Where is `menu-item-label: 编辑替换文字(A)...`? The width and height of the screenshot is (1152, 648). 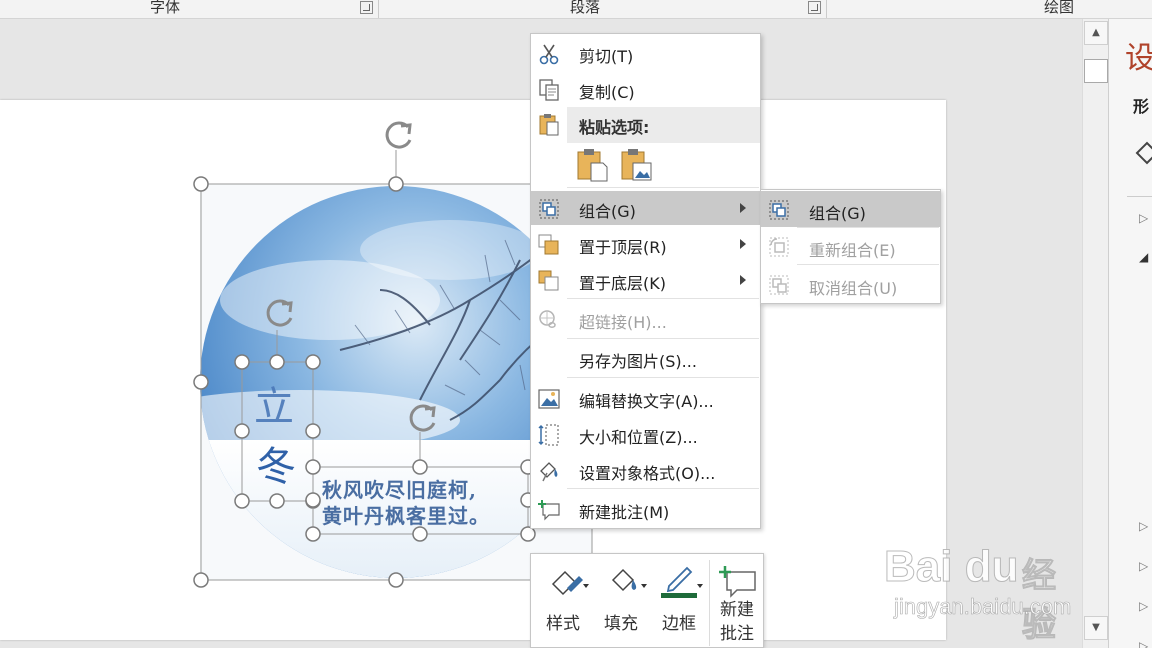
menu-item-label: 编辑替换文字(A)... is located at coordinates (646, 401).